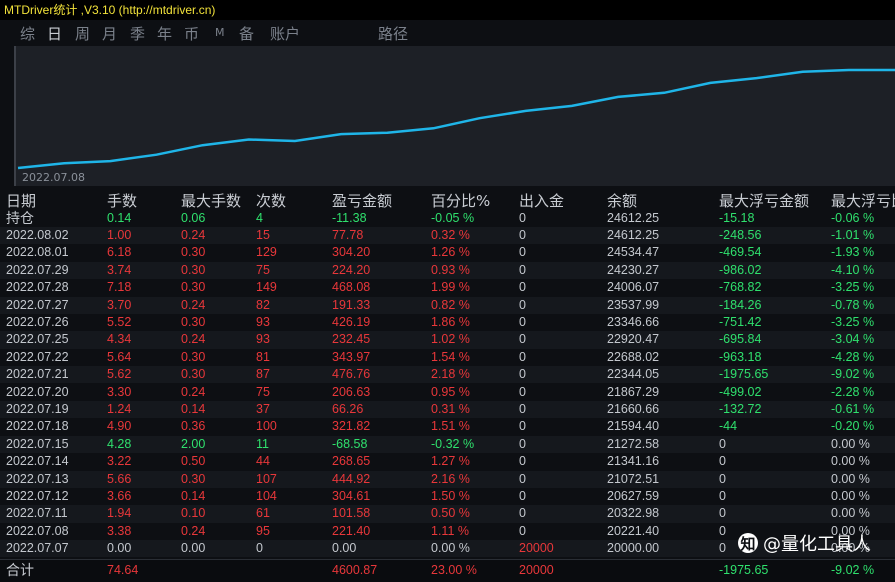  What do you see at coordinates (740, 304) in the screenshot?
I see `table-cell: -184.26` at bounding box center [740, 304].